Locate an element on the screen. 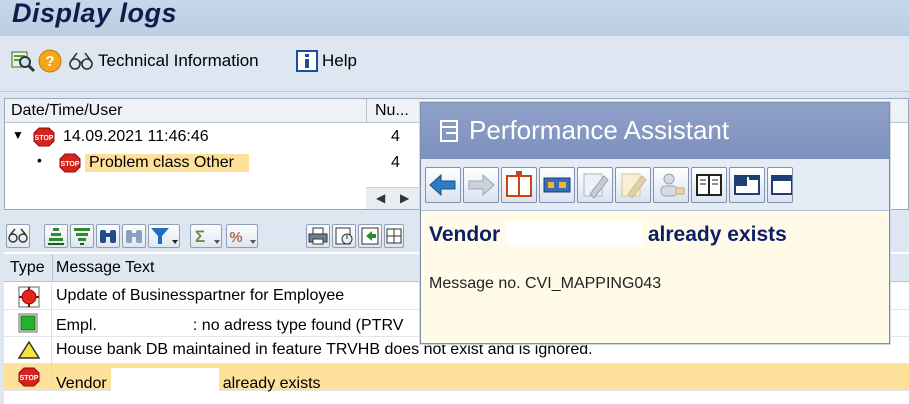 The image size is (909, 404). subtotal-button: % is located at coordinates (242, 236).